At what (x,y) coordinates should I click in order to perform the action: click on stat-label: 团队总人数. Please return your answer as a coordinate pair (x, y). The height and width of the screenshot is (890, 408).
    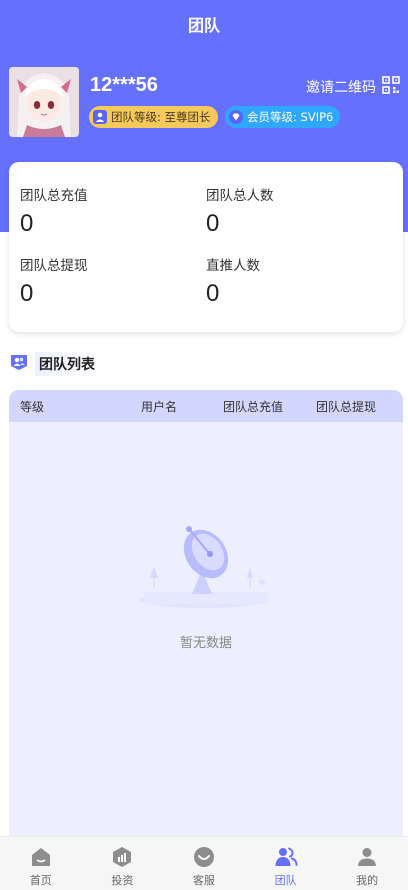
    Looking at the image, I should click on (240, 196).